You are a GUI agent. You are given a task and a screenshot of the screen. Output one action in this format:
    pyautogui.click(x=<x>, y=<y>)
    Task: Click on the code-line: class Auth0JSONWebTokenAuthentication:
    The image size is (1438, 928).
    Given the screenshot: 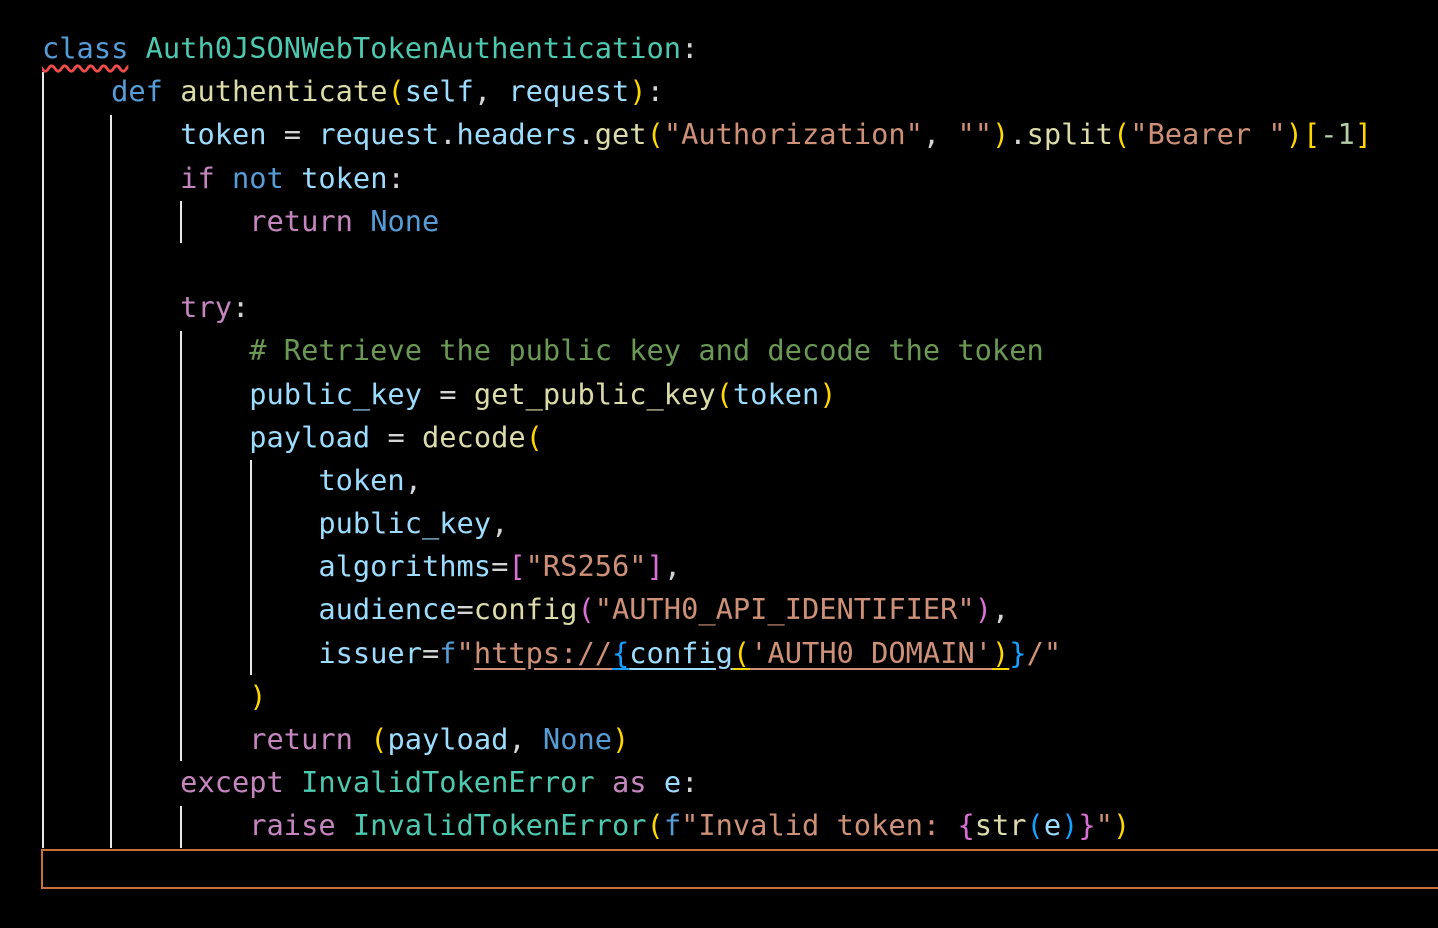 What is the action you would take?
    pyautogui.click(x=707, y=48)
    